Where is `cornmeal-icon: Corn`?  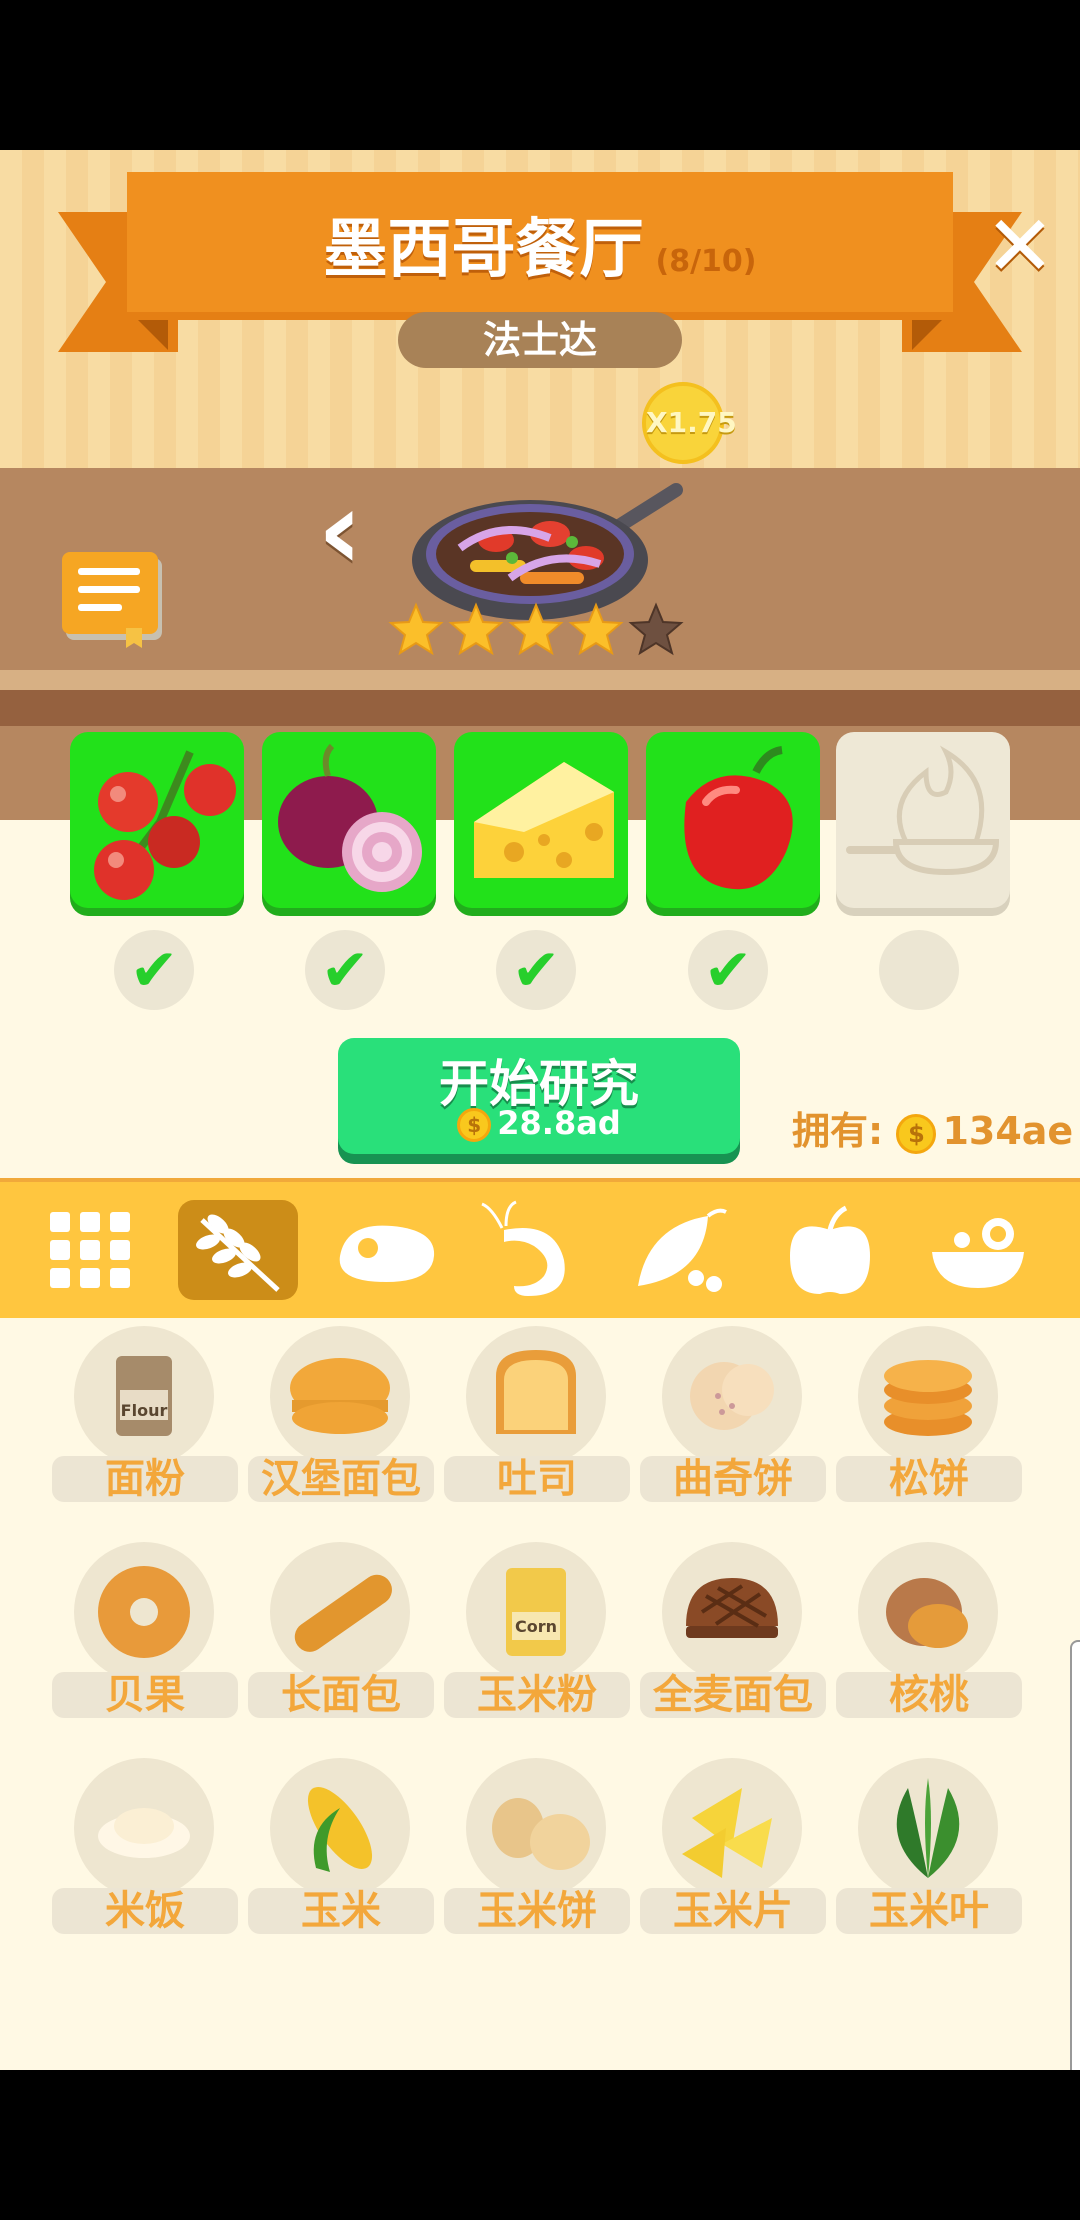
cornmeal-icon: Corn is located at coordinates (536, 1612).